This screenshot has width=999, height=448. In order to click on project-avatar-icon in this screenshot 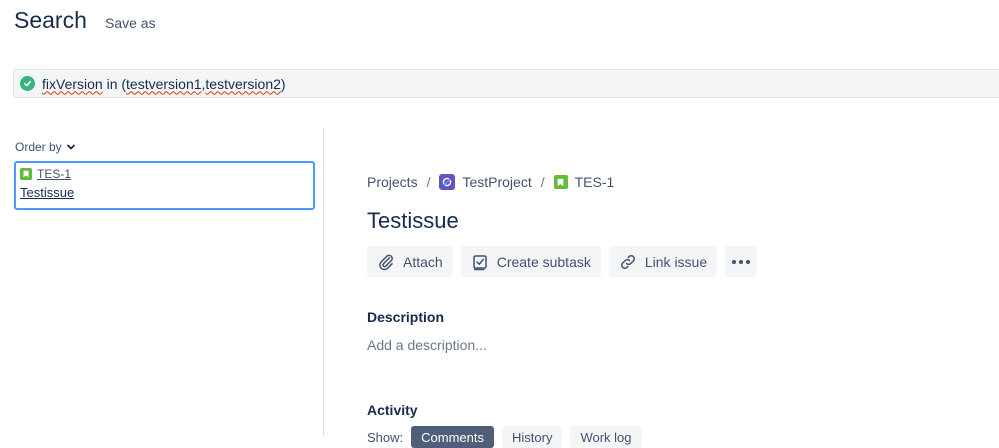, I will do `click(447, 182)`.